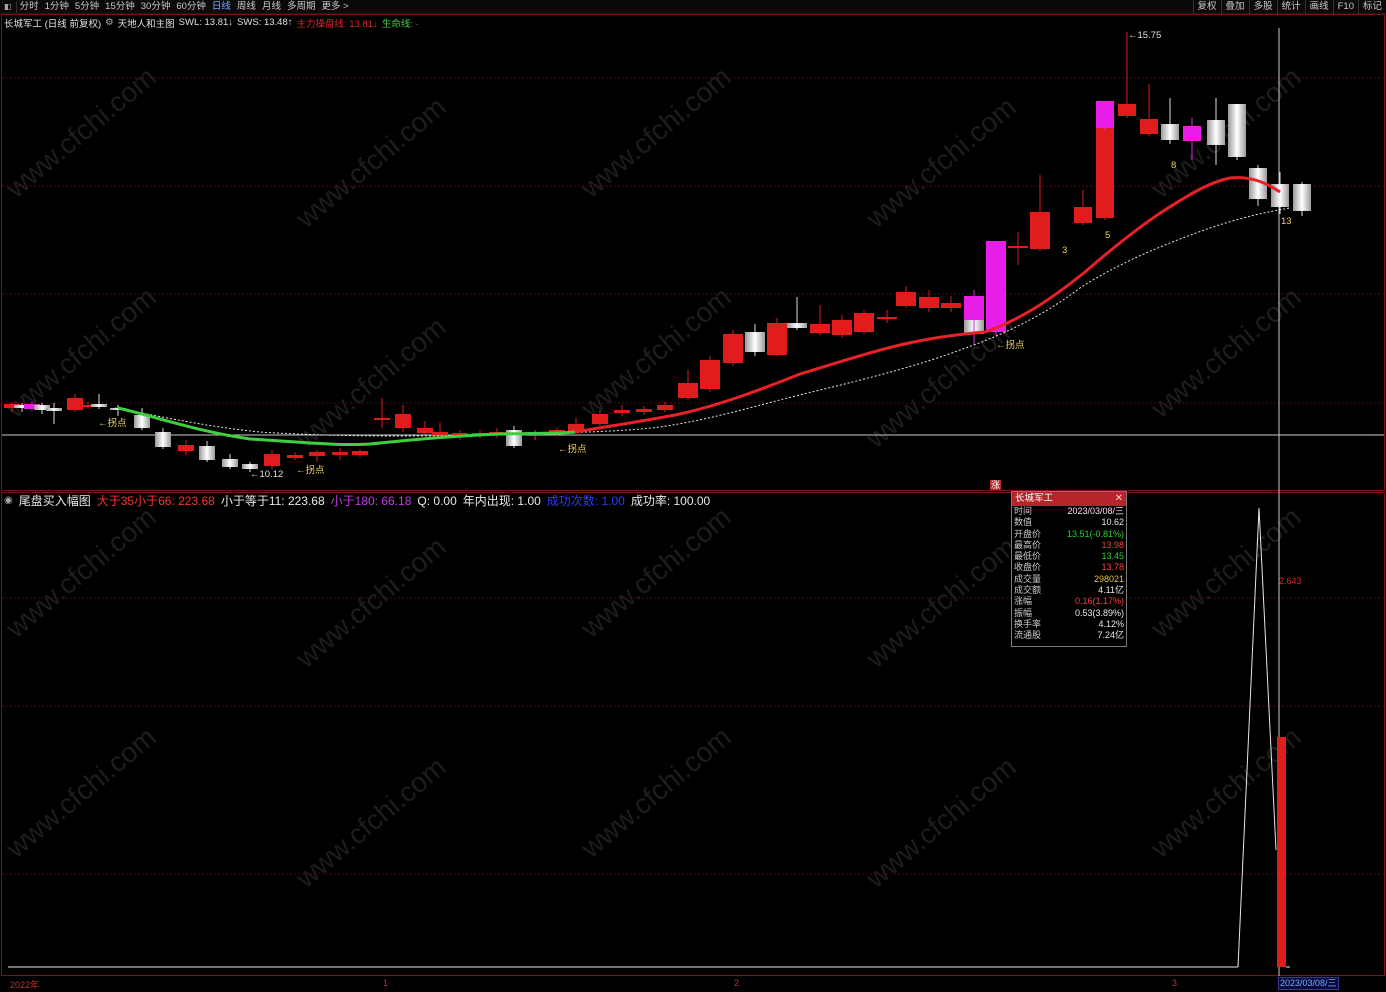 This screenshot has height=992, width=1386. Describe the element at coordinates (1345, 7) in the screenshot. I see `toolbar-button: F10` at that location.